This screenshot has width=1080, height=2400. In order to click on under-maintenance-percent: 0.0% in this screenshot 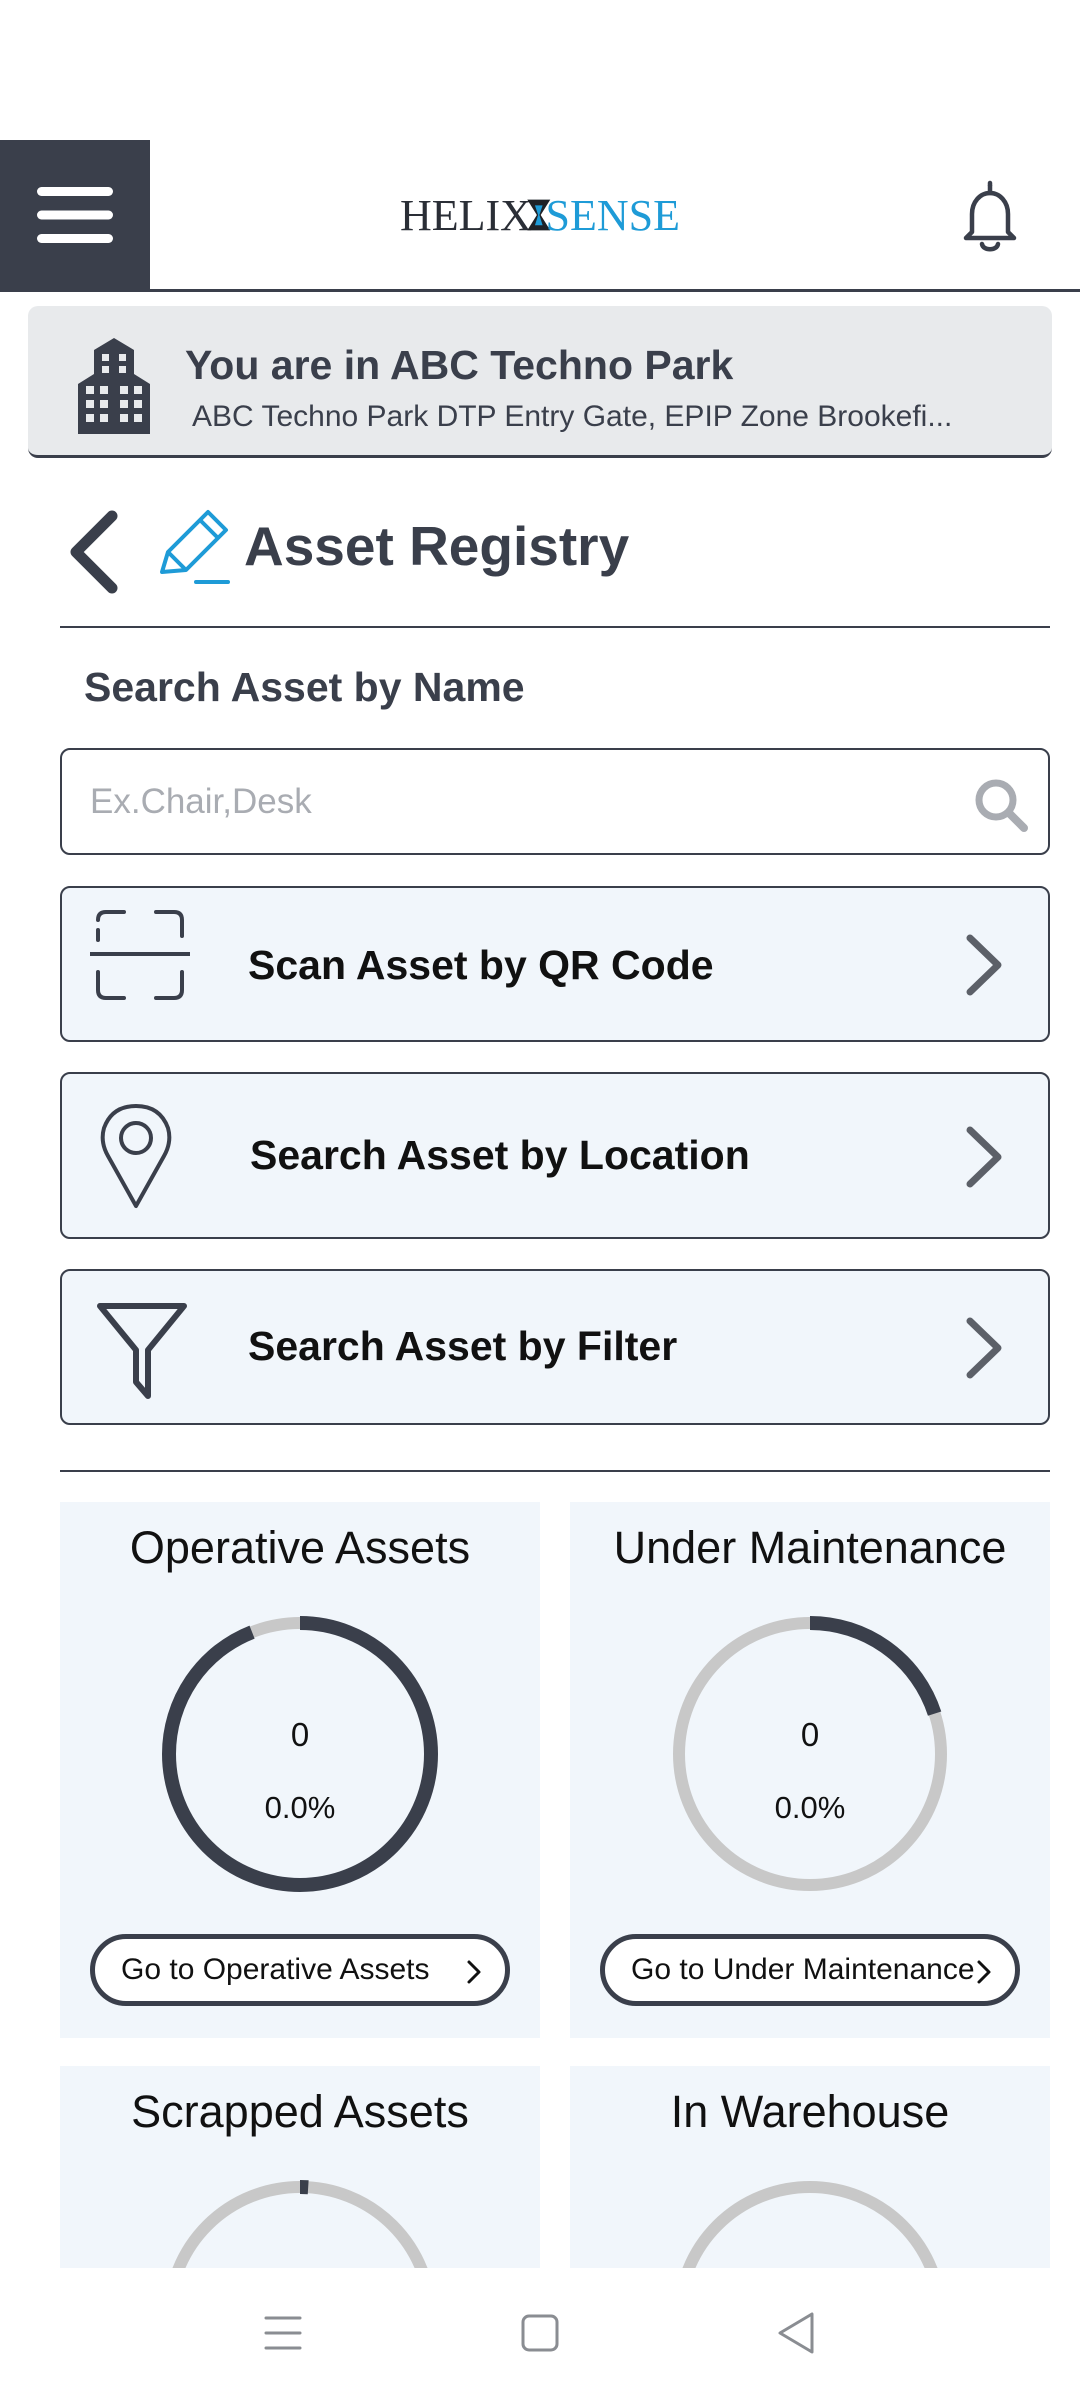, I will do `click(810, 1807)`.